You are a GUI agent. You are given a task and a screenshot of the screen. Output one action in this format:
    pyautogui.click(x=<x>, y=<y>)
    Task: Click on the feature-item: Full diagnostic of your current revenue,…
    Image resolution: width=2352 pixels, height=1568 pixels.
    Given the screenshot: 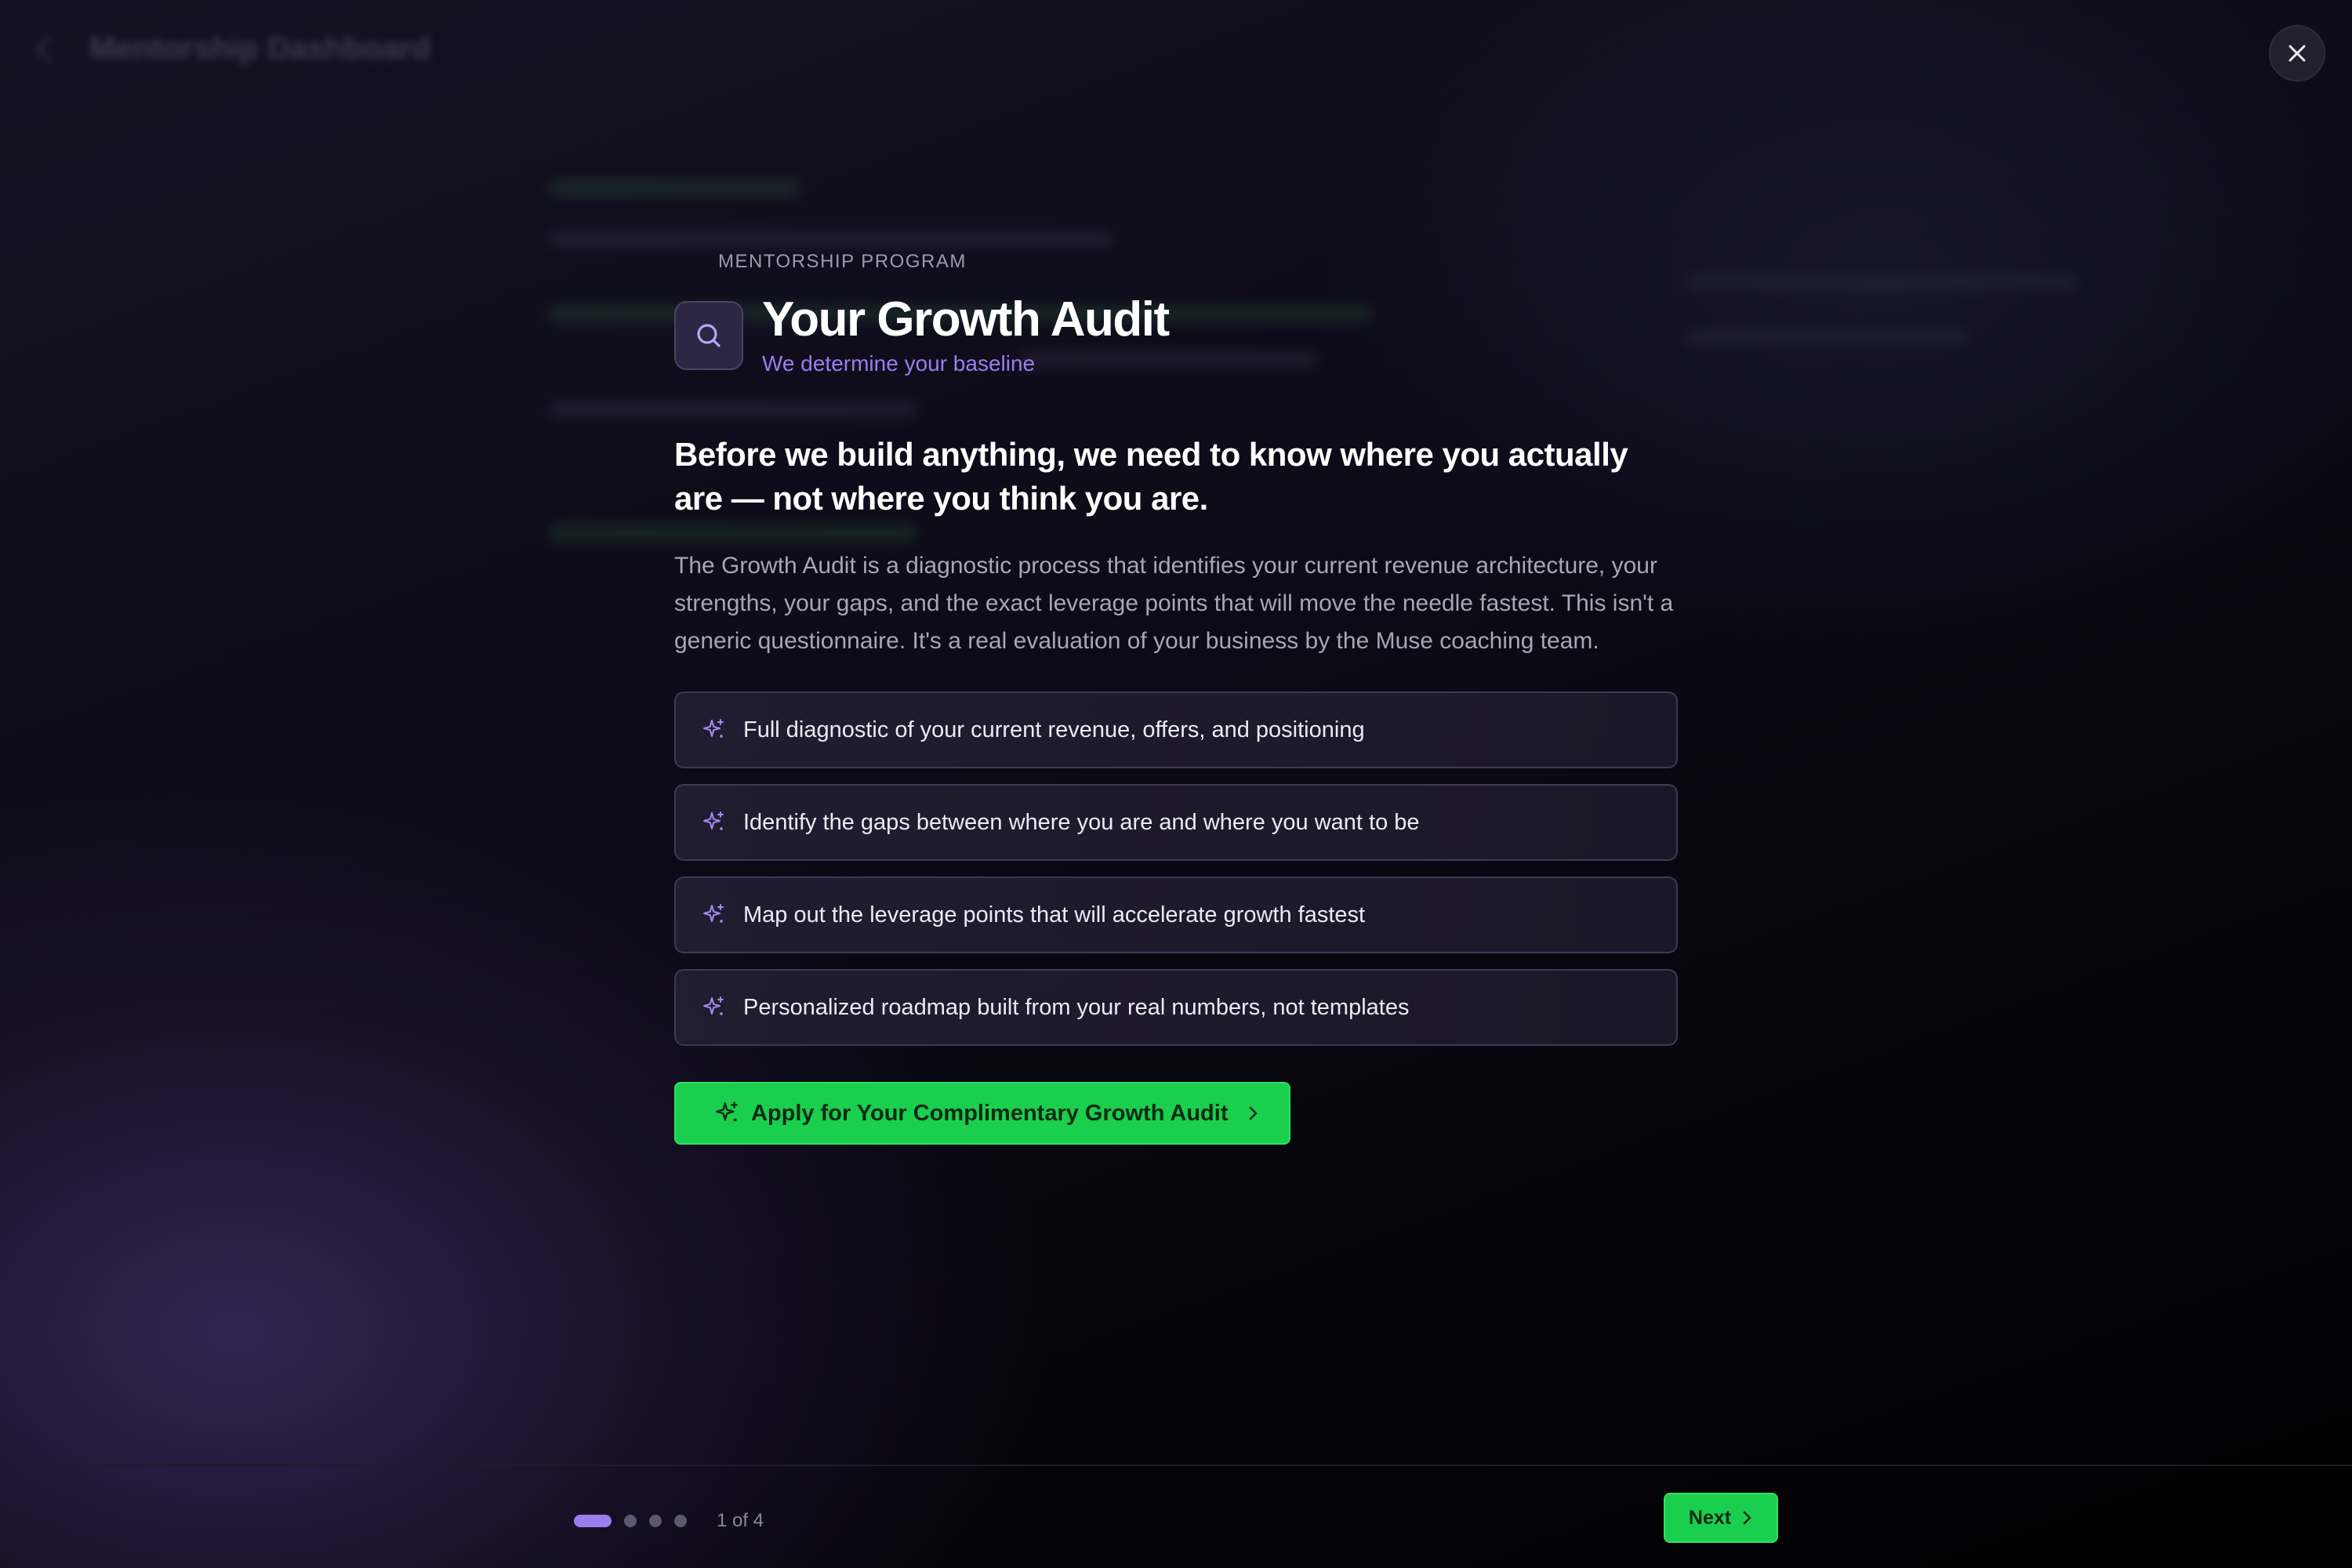 What is the action you would take?
    pyautogui.click(x=1176, y=730)
    